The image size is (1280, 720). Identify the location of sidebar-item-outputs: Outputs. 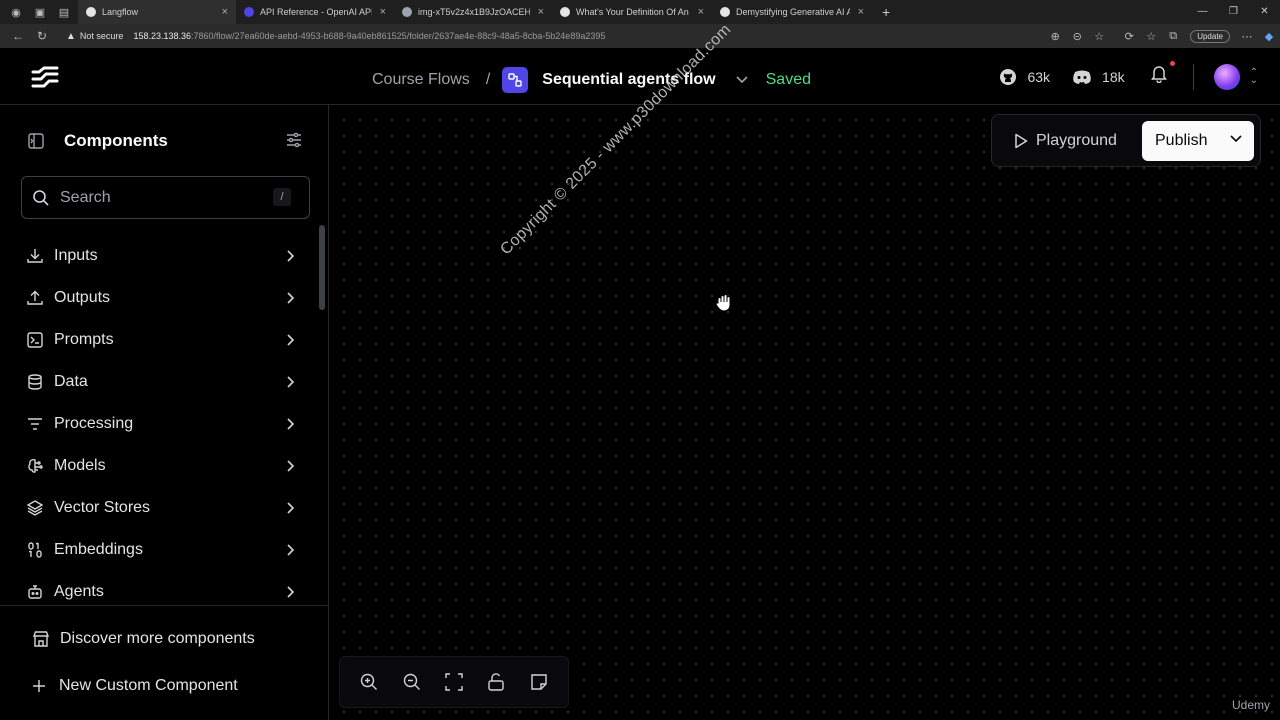
(162, 298).